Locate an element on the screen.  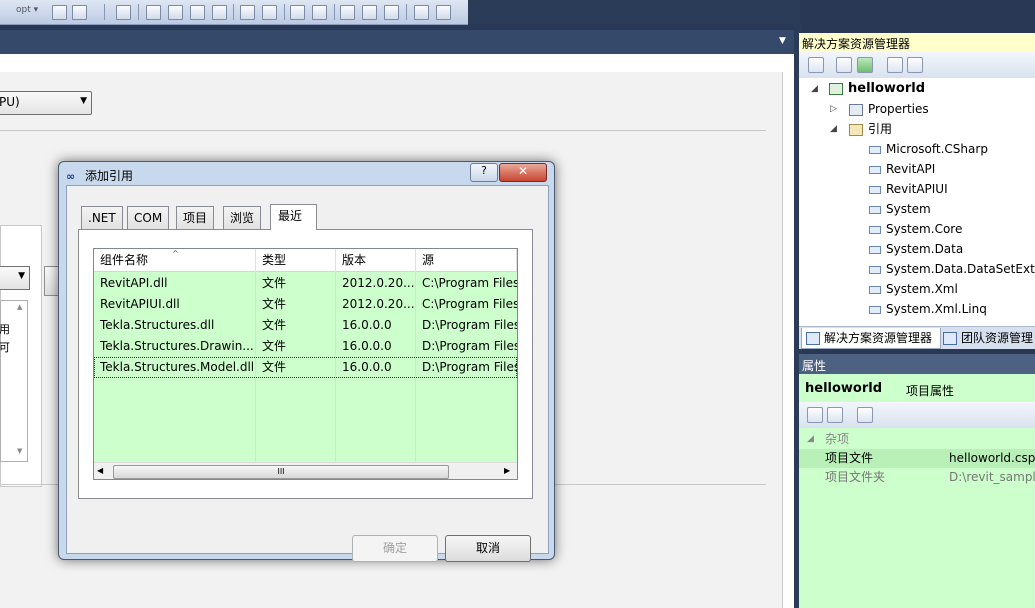
column-header-type: 类型 is located at coordinates (296, 260).